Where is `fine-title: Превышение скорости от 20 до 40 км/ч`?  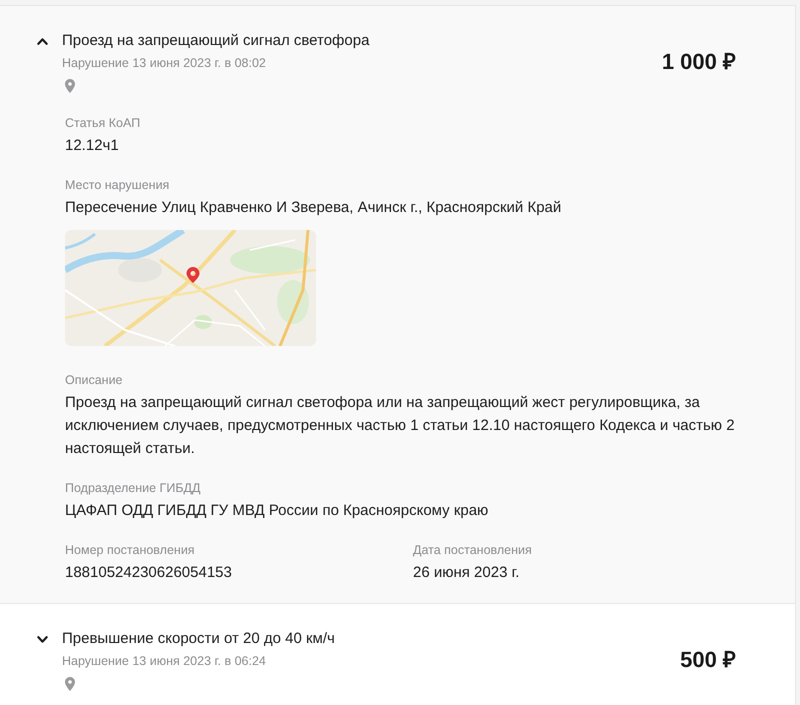 fine-title: Превышение скорости от 20 до 40 км/ч is located at coordinates (198, 639).